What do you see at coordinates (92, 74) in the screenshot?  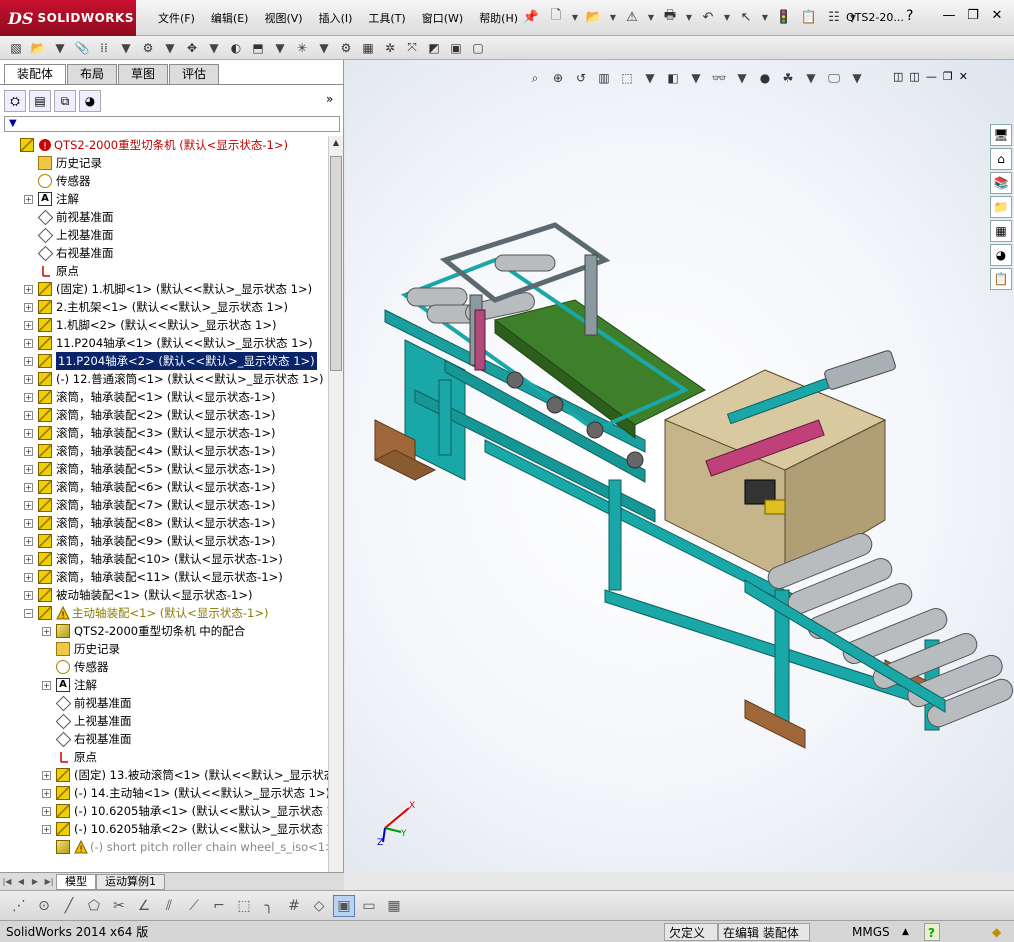 I see `tab-layout: 布局` at bounding box center [92, 74].